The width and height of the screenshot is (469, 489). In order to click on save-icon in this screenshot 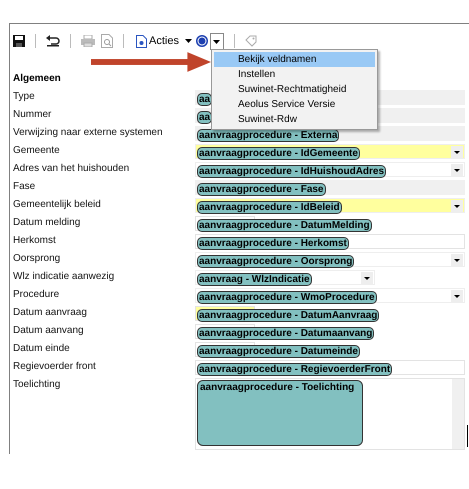, I will do `click(19, 41)`.